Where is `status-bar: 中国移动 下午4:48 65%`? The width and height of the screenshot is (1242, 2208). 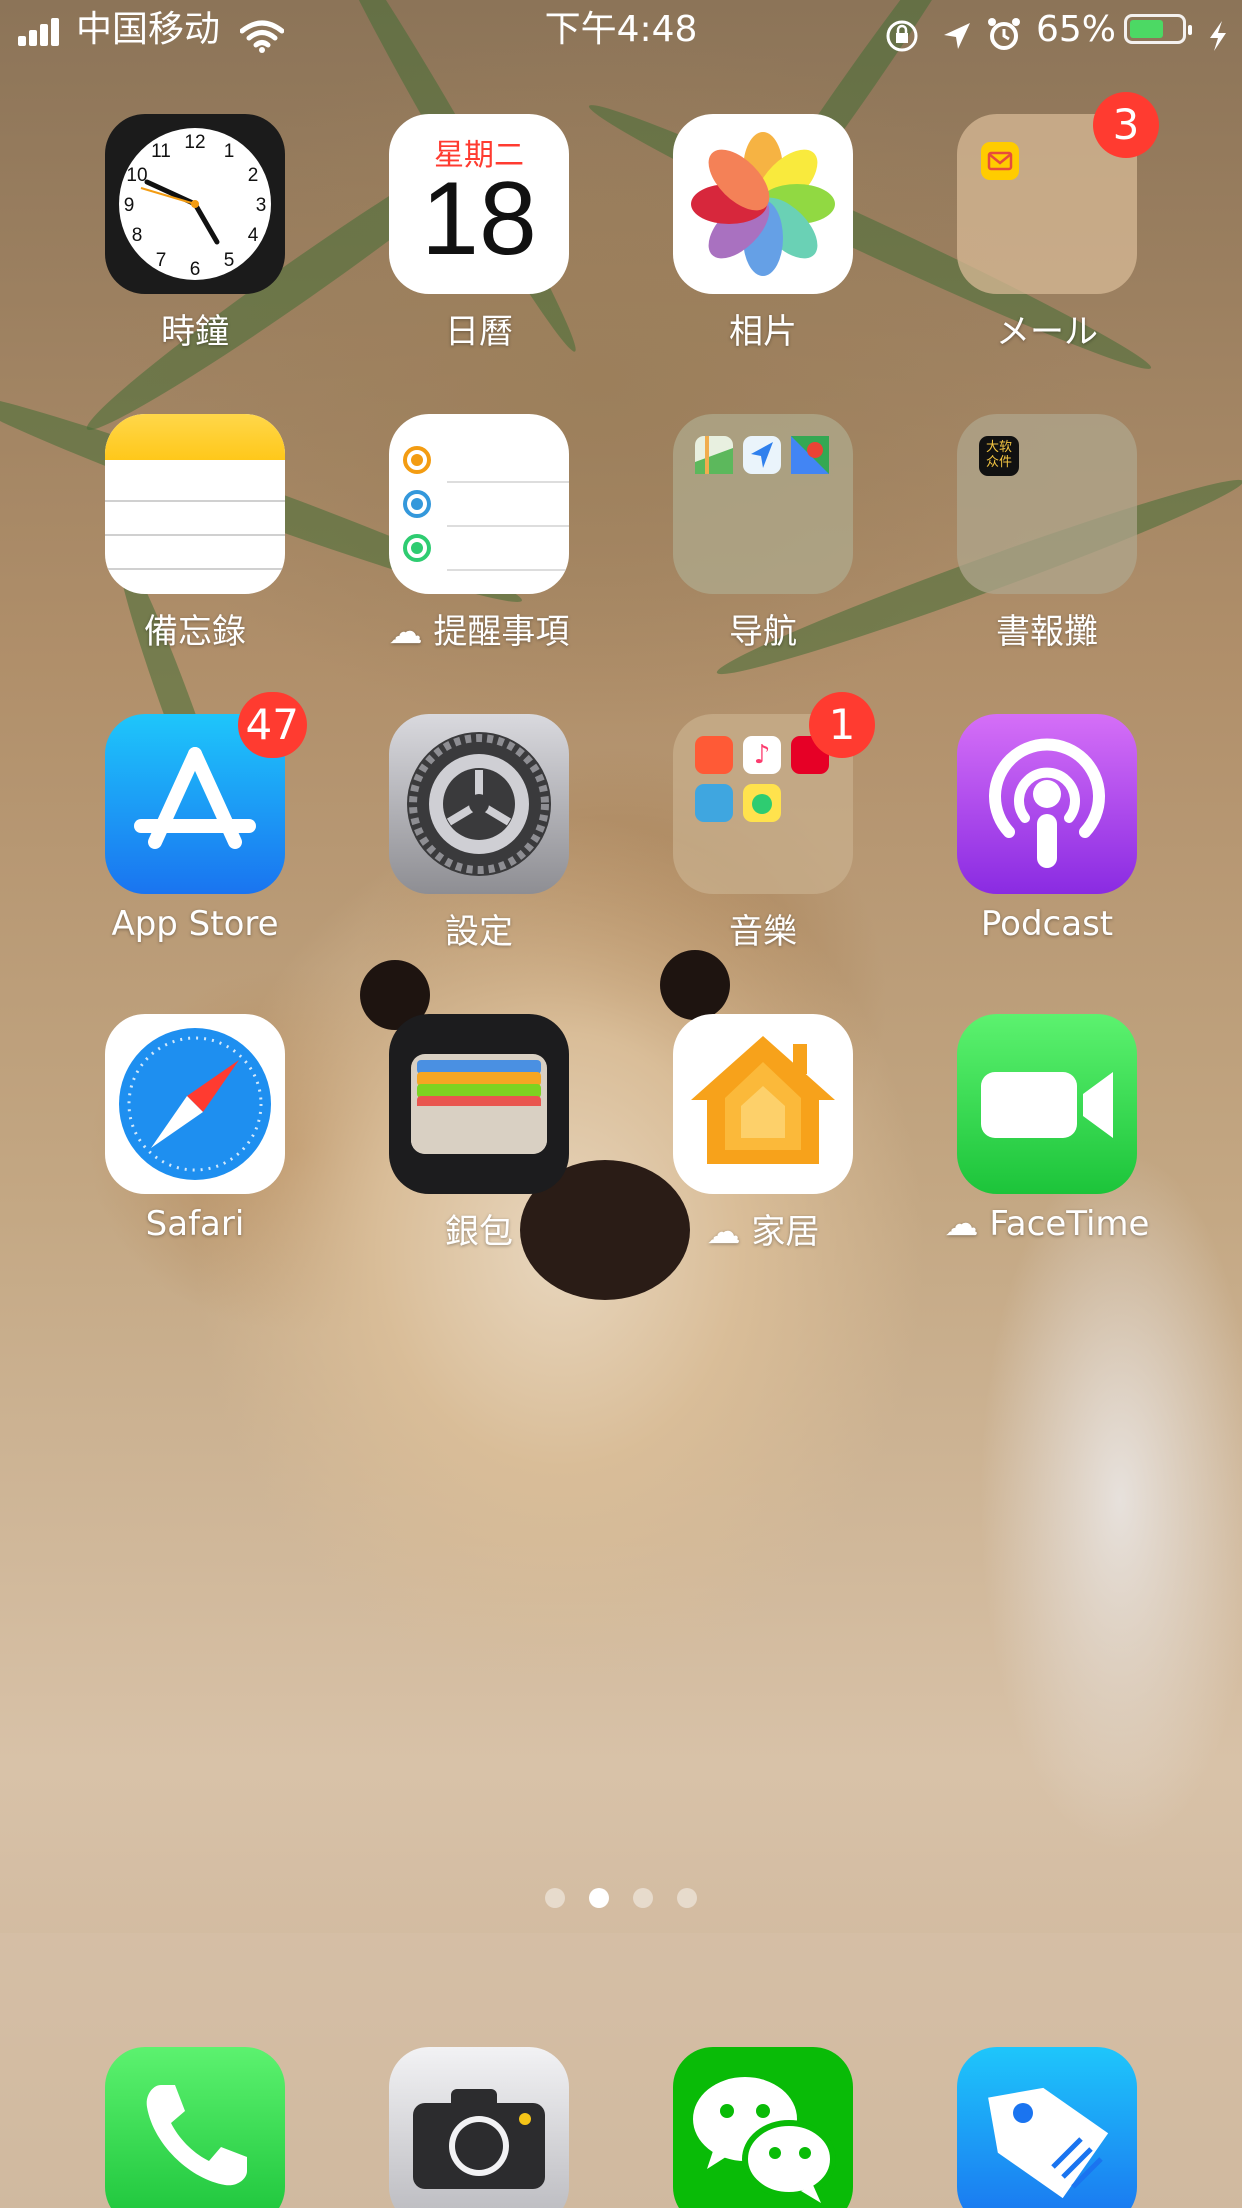
status-bar: 中国移动 下午4:48 65% is located at coordinates (621, 30).